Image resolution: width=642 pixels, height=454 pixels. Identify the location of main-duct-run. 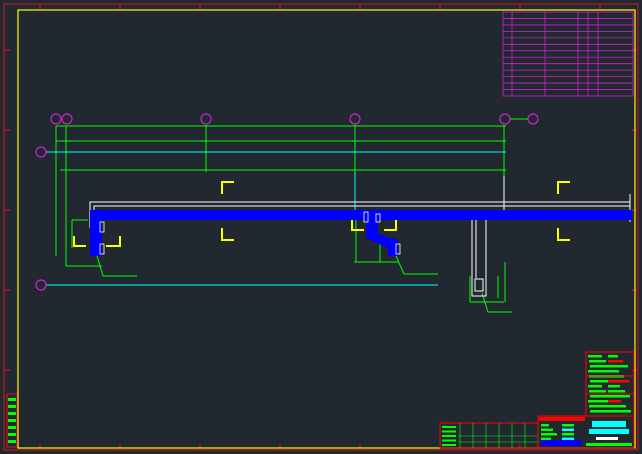
(362, 215).